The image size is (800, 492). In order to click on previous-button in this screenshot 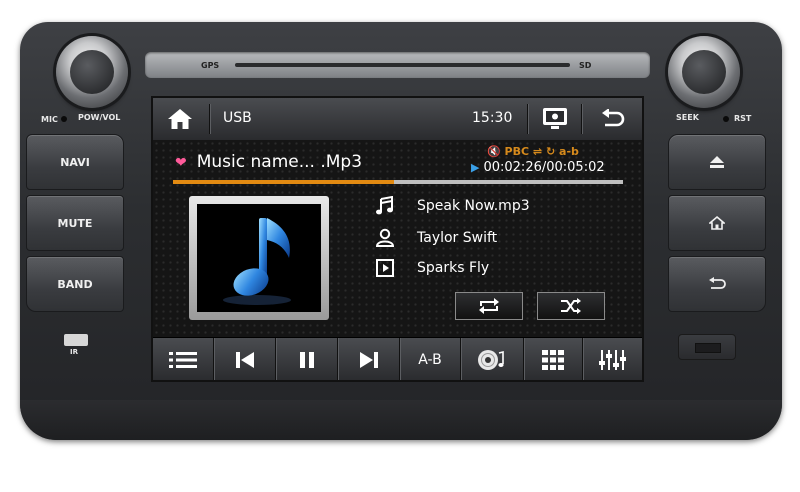, I will do `click(245, 359)`.